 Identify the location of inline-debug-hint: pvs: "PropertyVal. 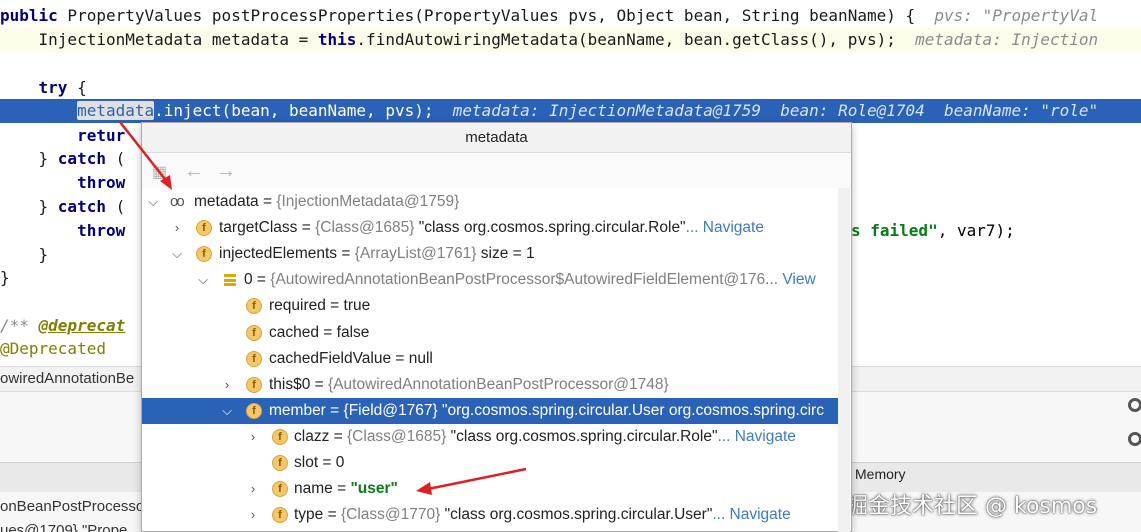
(1007, 15).